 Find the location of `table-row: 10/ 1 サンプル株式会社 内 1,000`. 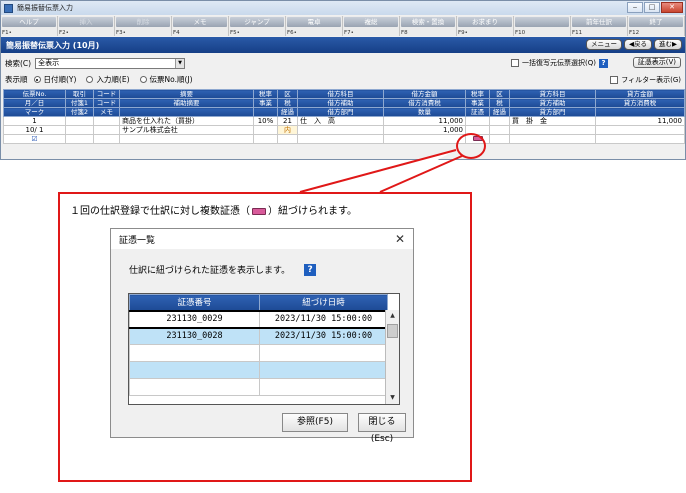

table-row: 10/ 1 サンプル株式会社 内 1,000 is located at coordinates (344, 130).